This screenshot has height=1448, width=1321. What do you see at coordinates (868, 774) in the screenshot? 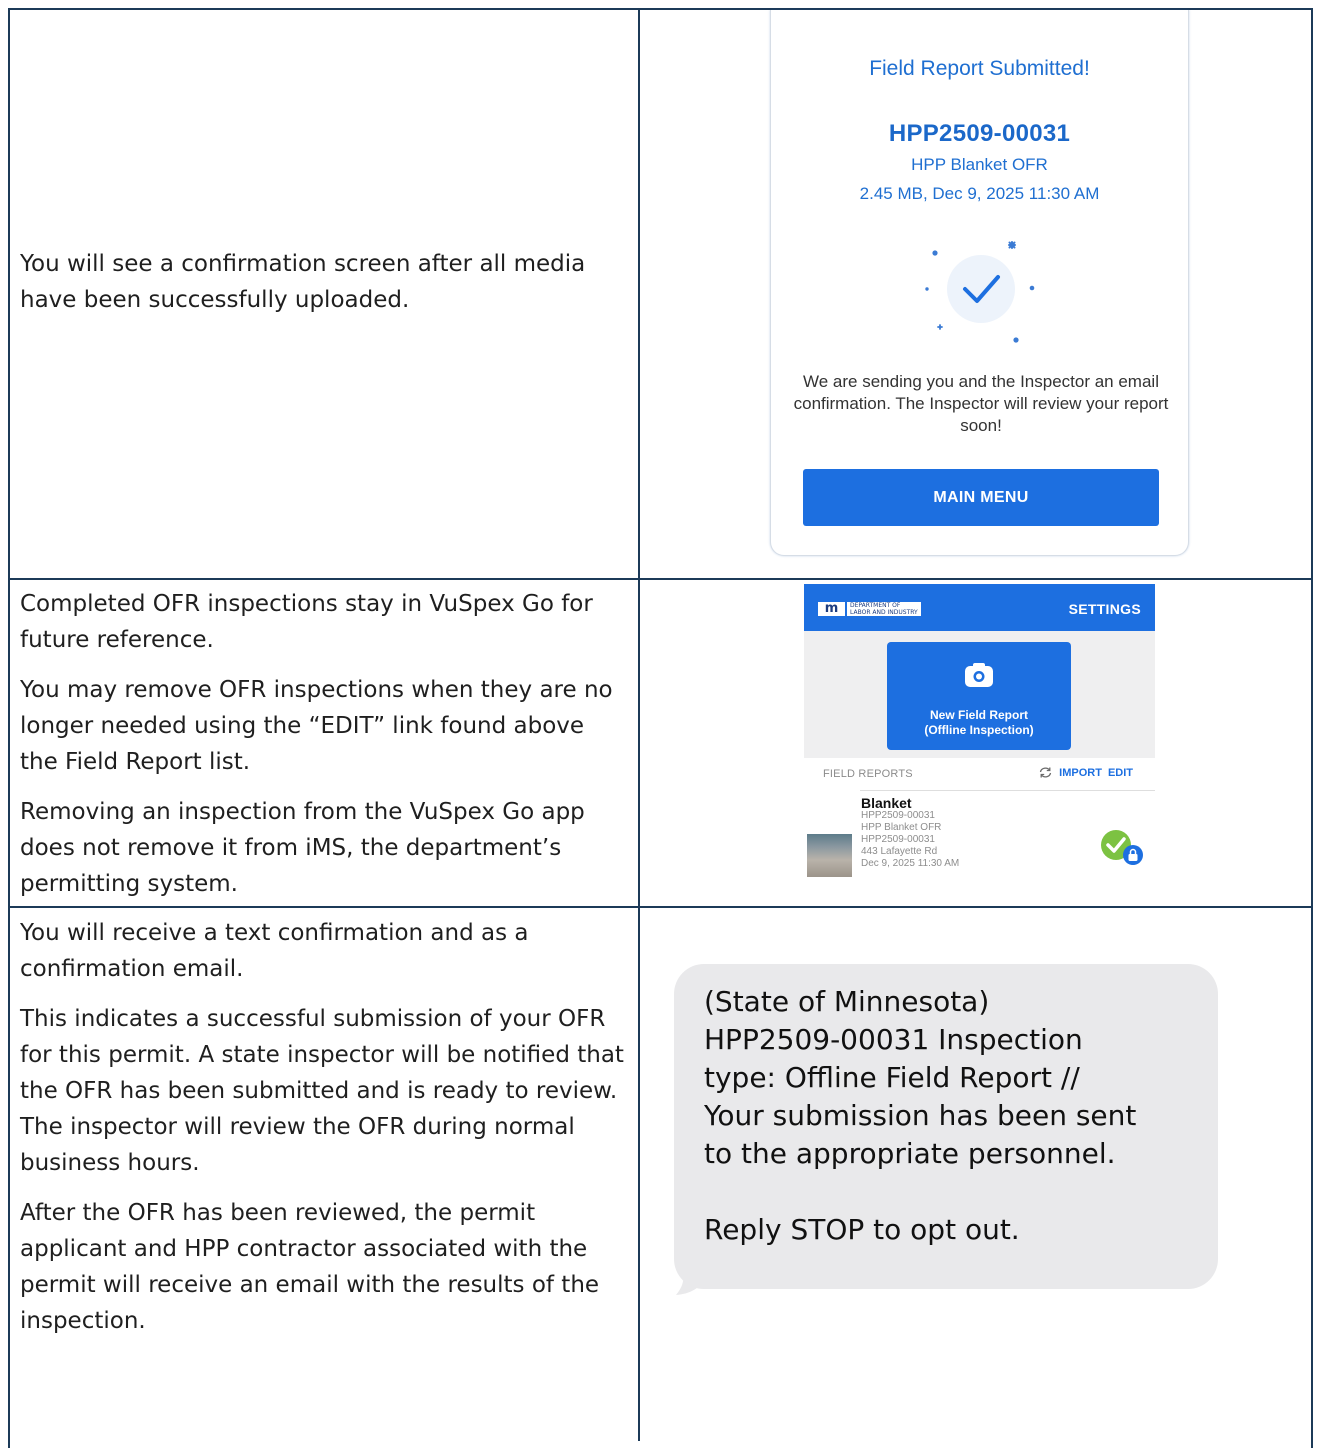
I see `field-reports-heading: FIELD REPORTS` at bounding box center [868, 774].